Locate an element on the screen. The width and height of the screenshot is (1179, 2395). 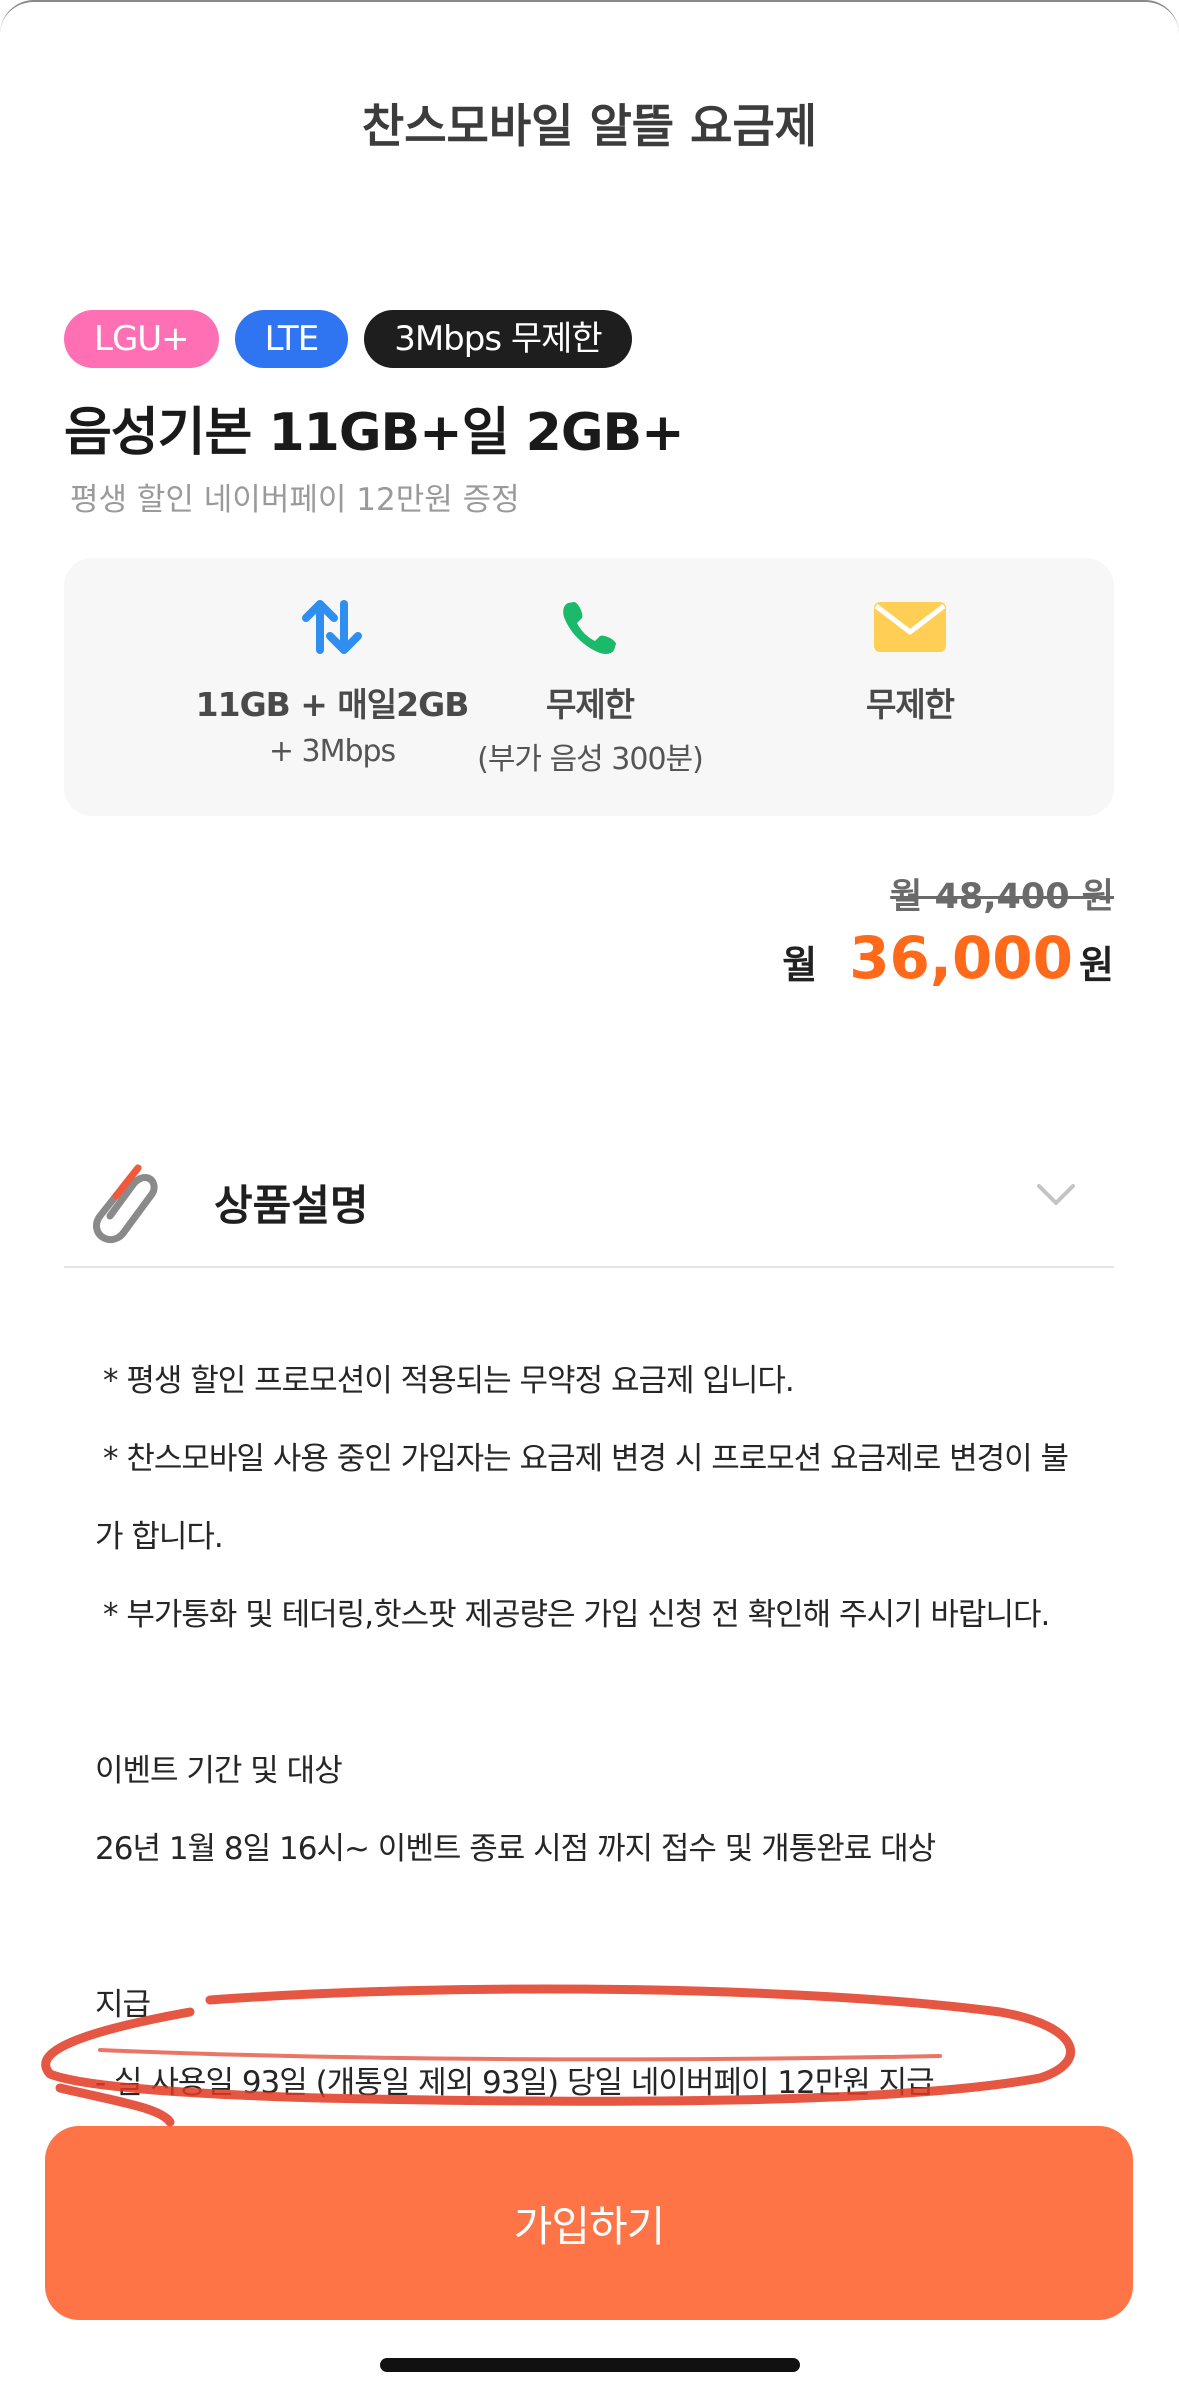
feature-voice: 무제한 (부가 음성 300분) is located at coordinates (590, 688).